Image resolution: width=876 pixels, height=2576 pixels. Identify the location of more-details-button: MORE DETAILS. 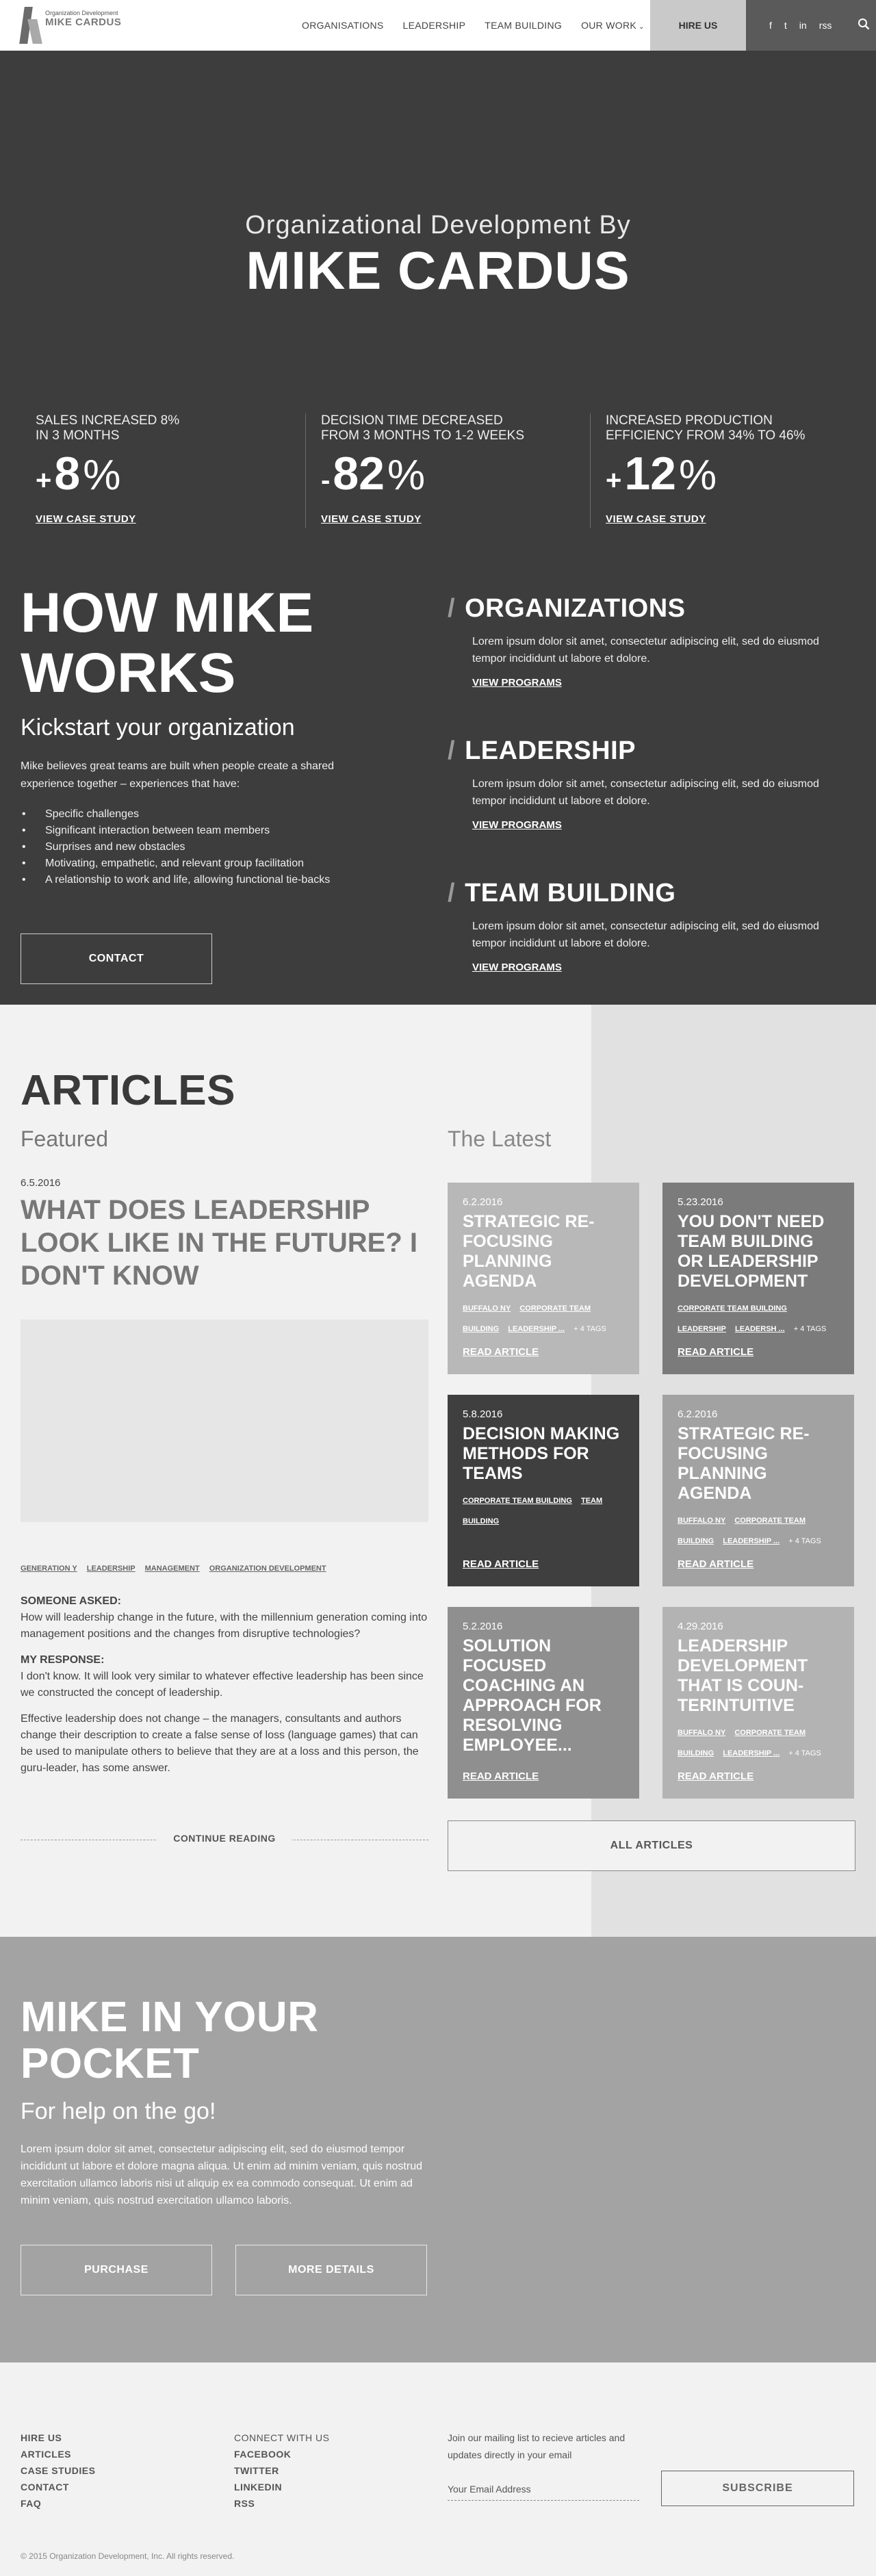
(331, 2270).